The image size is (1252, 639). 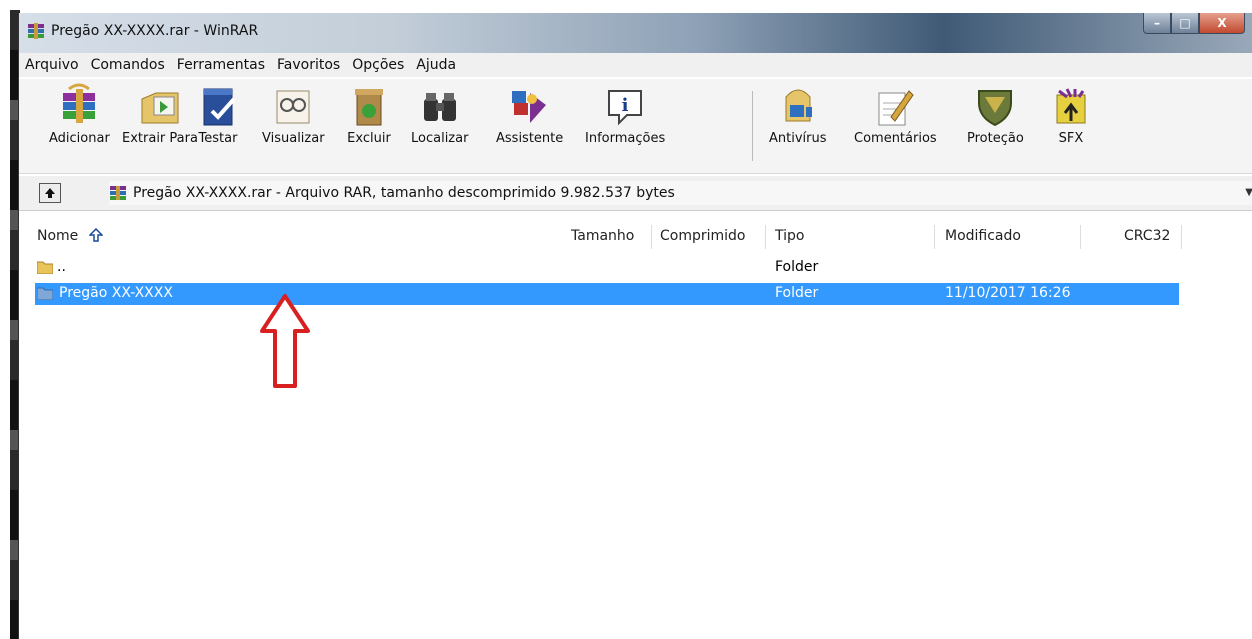 What do you see at coordinates (160, 138) in the screenshot?
I see `extract-to-label: Extrair Para` at bounding box center [160, 138].